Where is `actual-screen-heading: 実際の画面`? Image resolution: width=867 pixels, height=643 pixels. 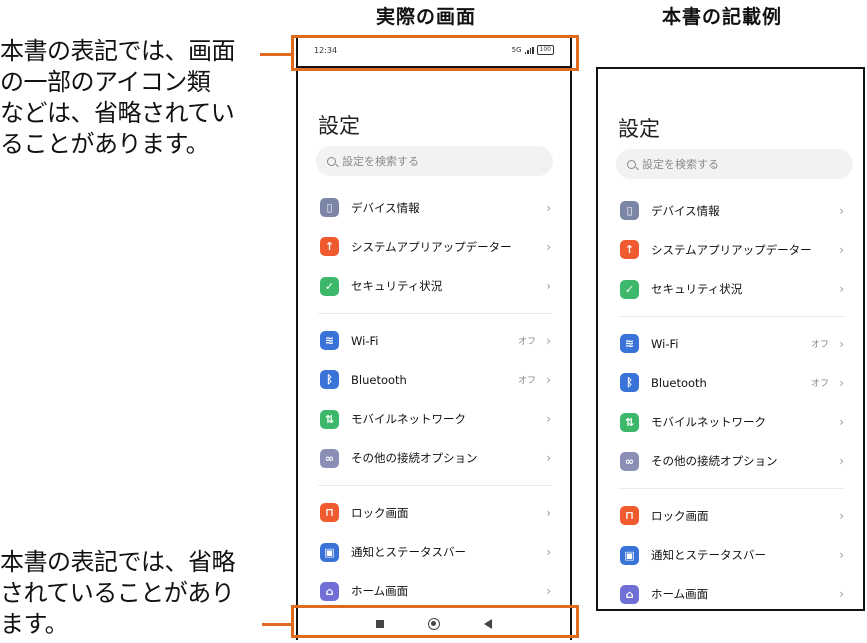 actual-screen-heading: 実際の画面 is located at coordinates (426, 17).